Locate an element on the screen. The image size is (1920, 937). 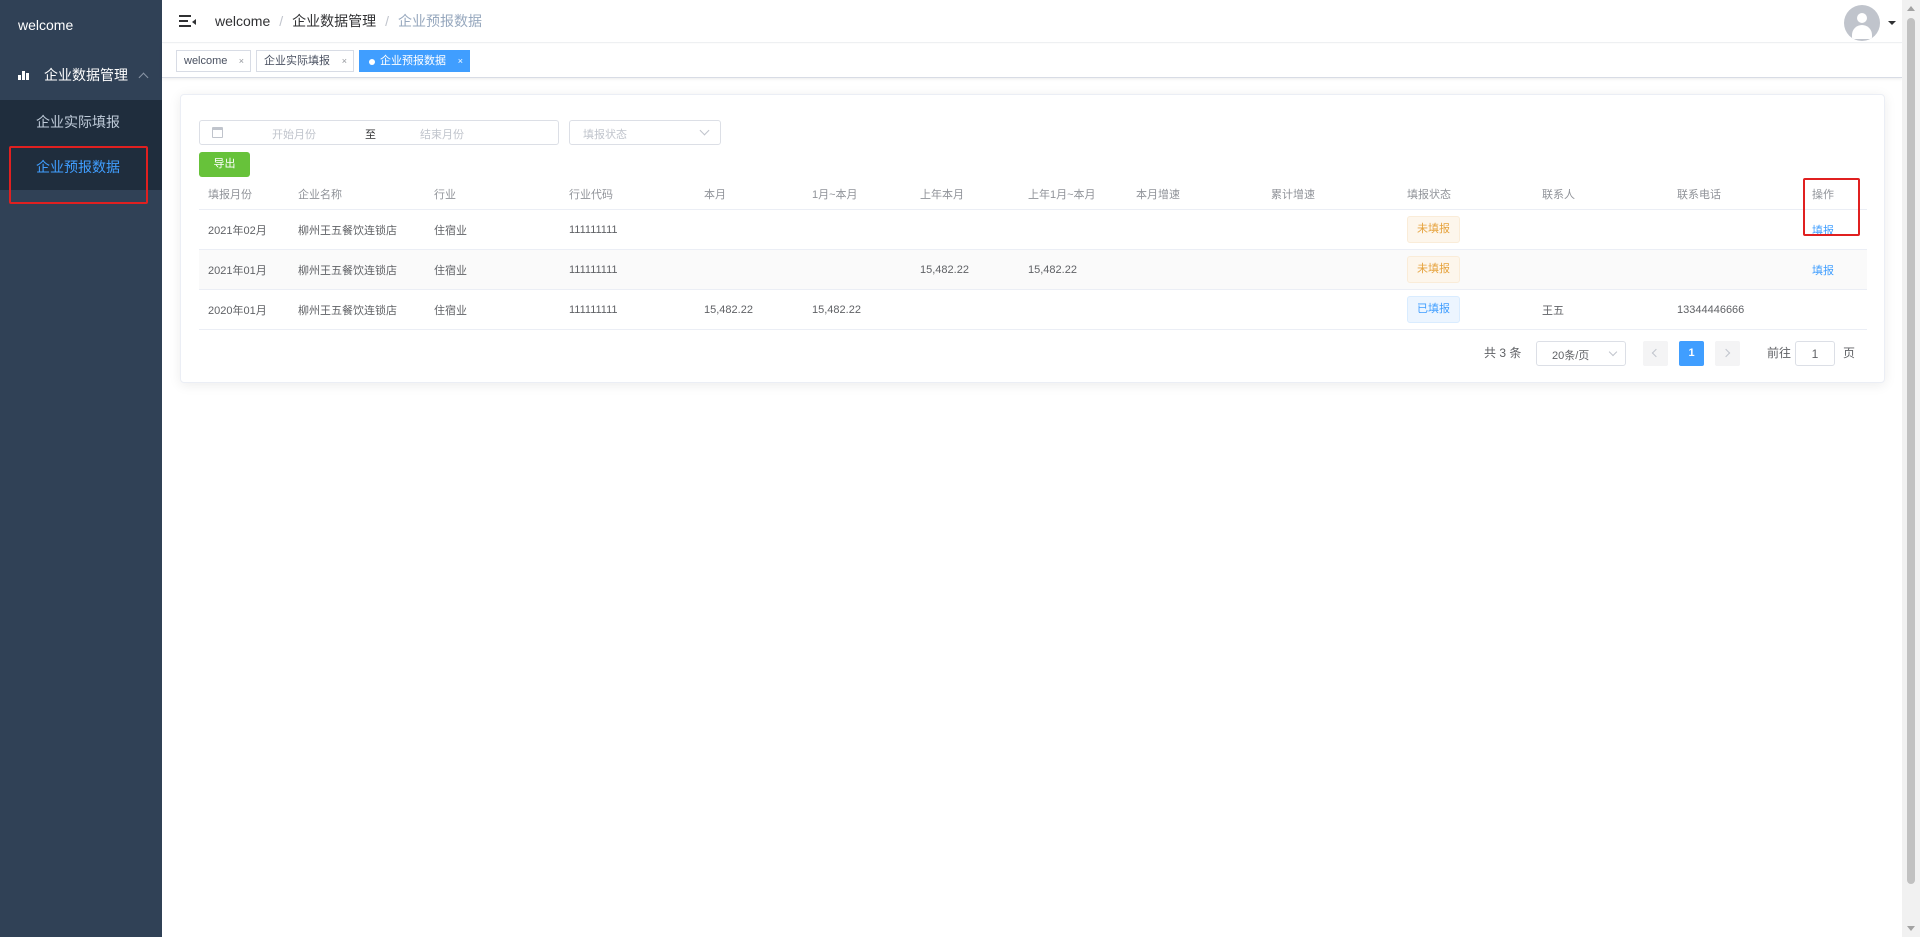
cell-month: 2021年01月 is located at coordinates (237, 270).